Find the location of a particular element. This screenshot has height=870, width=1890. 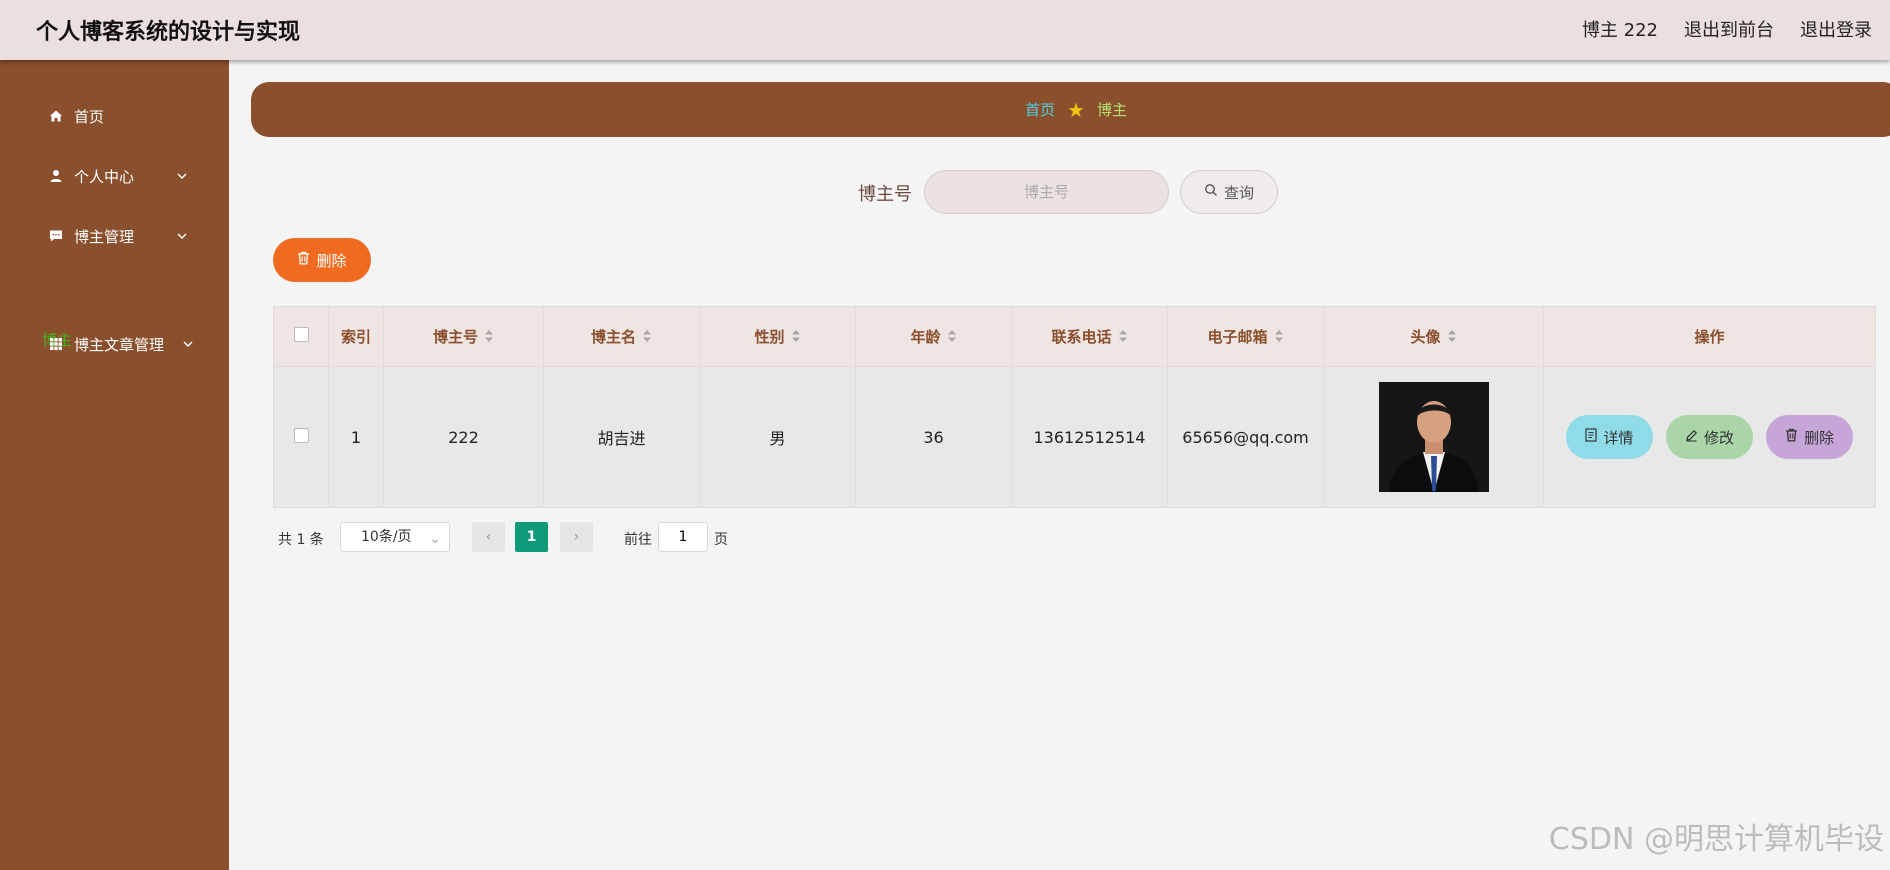

sidebar-item-label: 首页 is located at coordinates (89, 116).